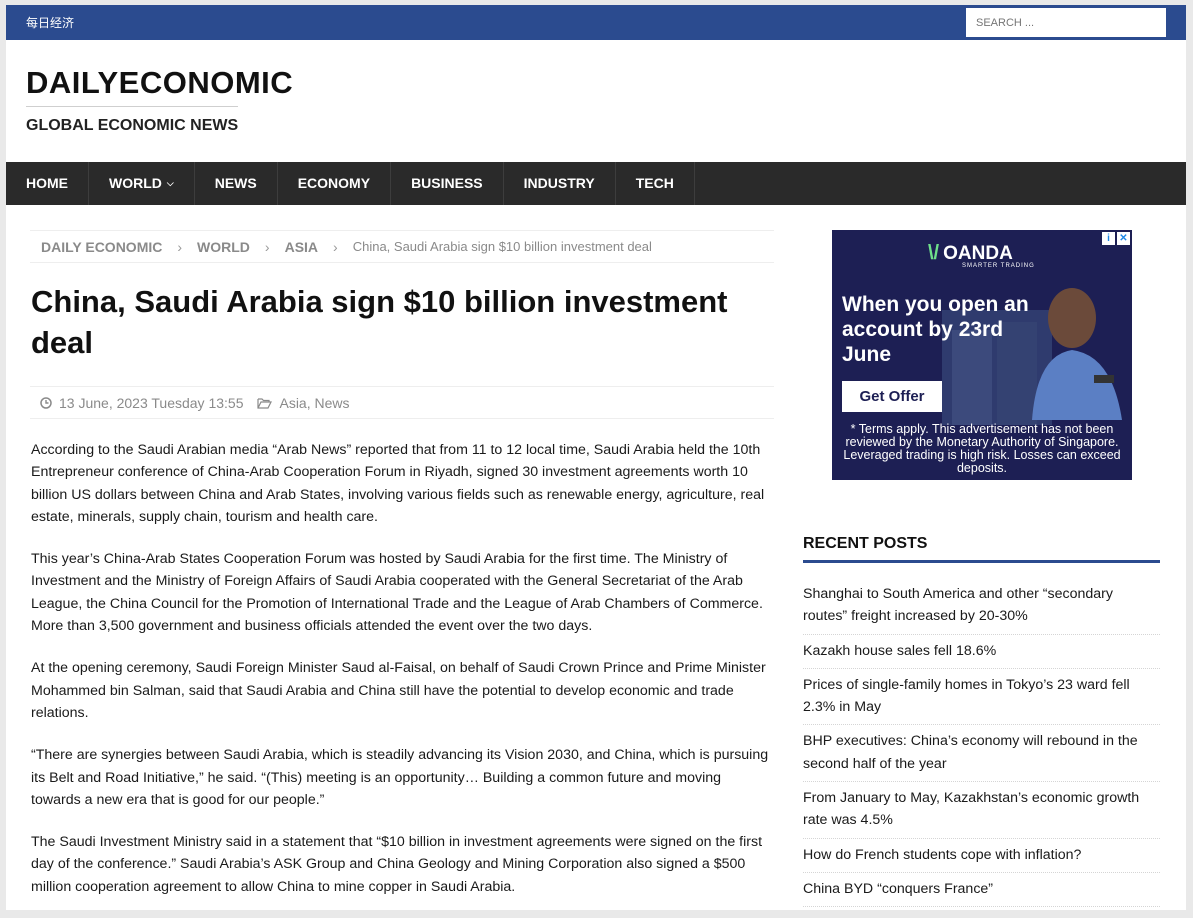 This screenshot has width=1193, height=918. I want to click on clock-icon, so click(46, 402).